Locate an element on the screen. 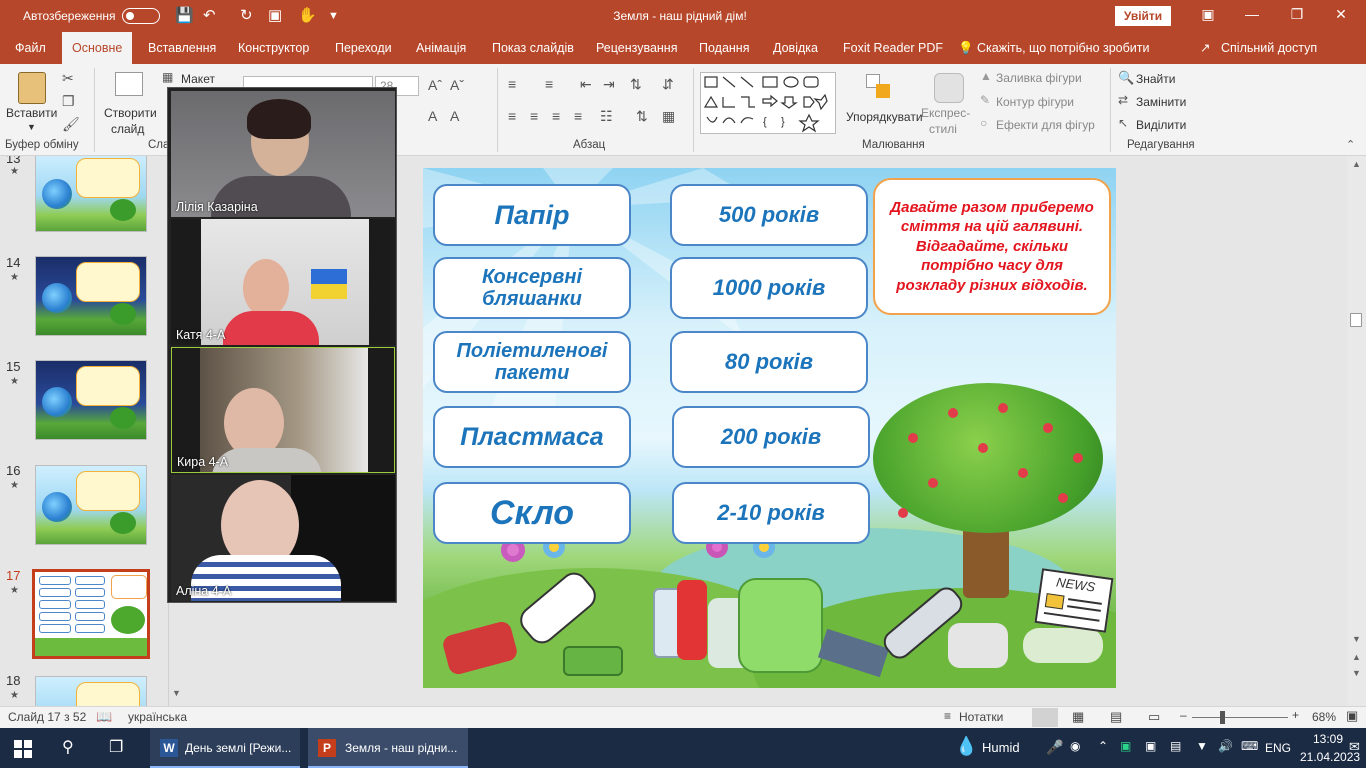  microphone-icon: 🎤 is located at coordinates (1054, 747).